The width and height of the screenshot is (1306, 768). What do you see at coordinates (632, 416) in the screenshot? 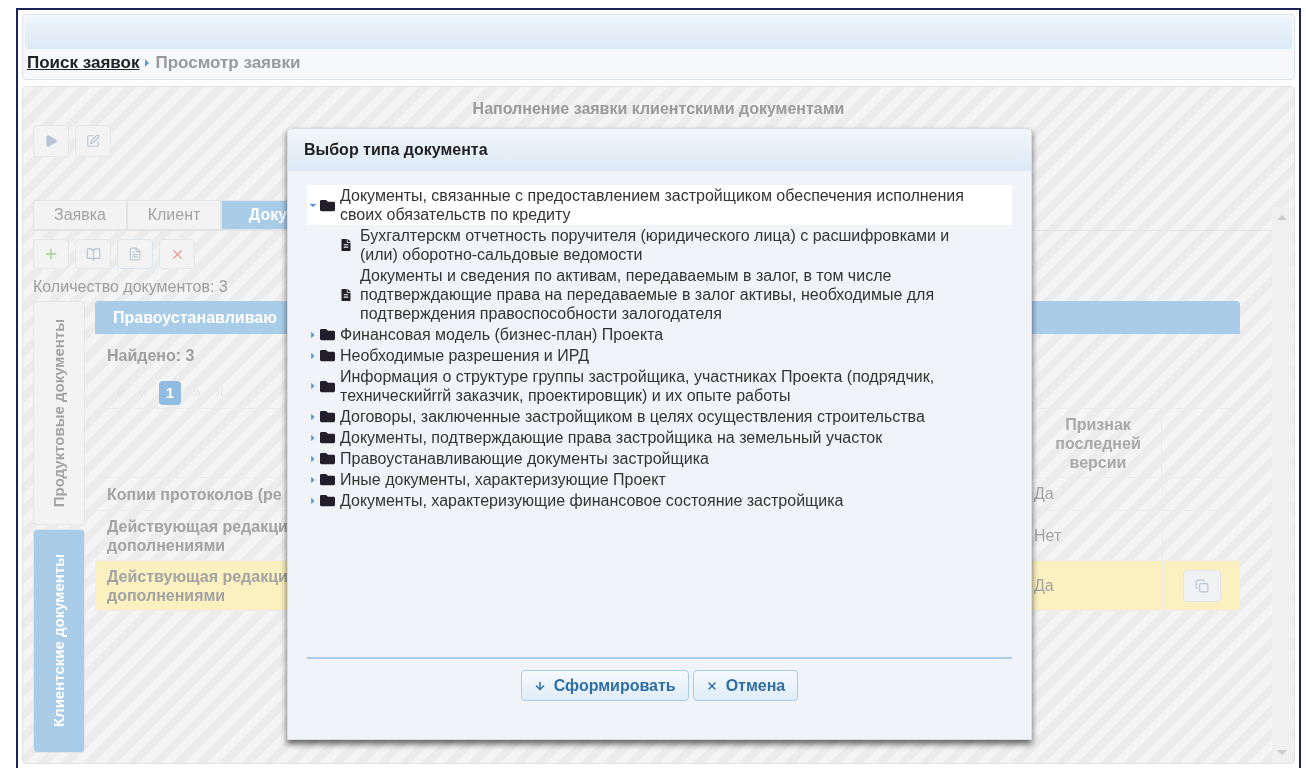
I see `tree-item-label: Договоры, заключенные застройщиком в целях осуществления строительства` at bounding box center [632, 416].